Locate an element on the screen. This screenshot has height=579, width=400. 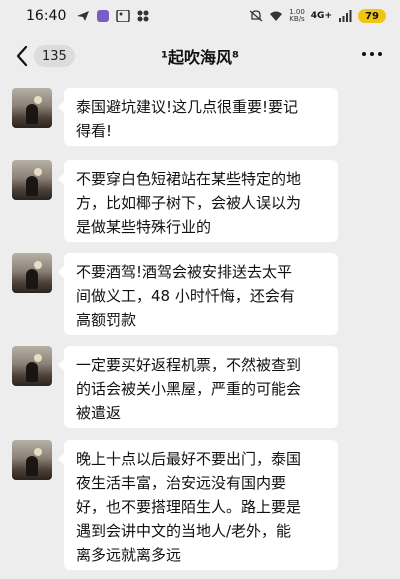
net-speed-unit: KB/s is located at coordinates (297, 19).